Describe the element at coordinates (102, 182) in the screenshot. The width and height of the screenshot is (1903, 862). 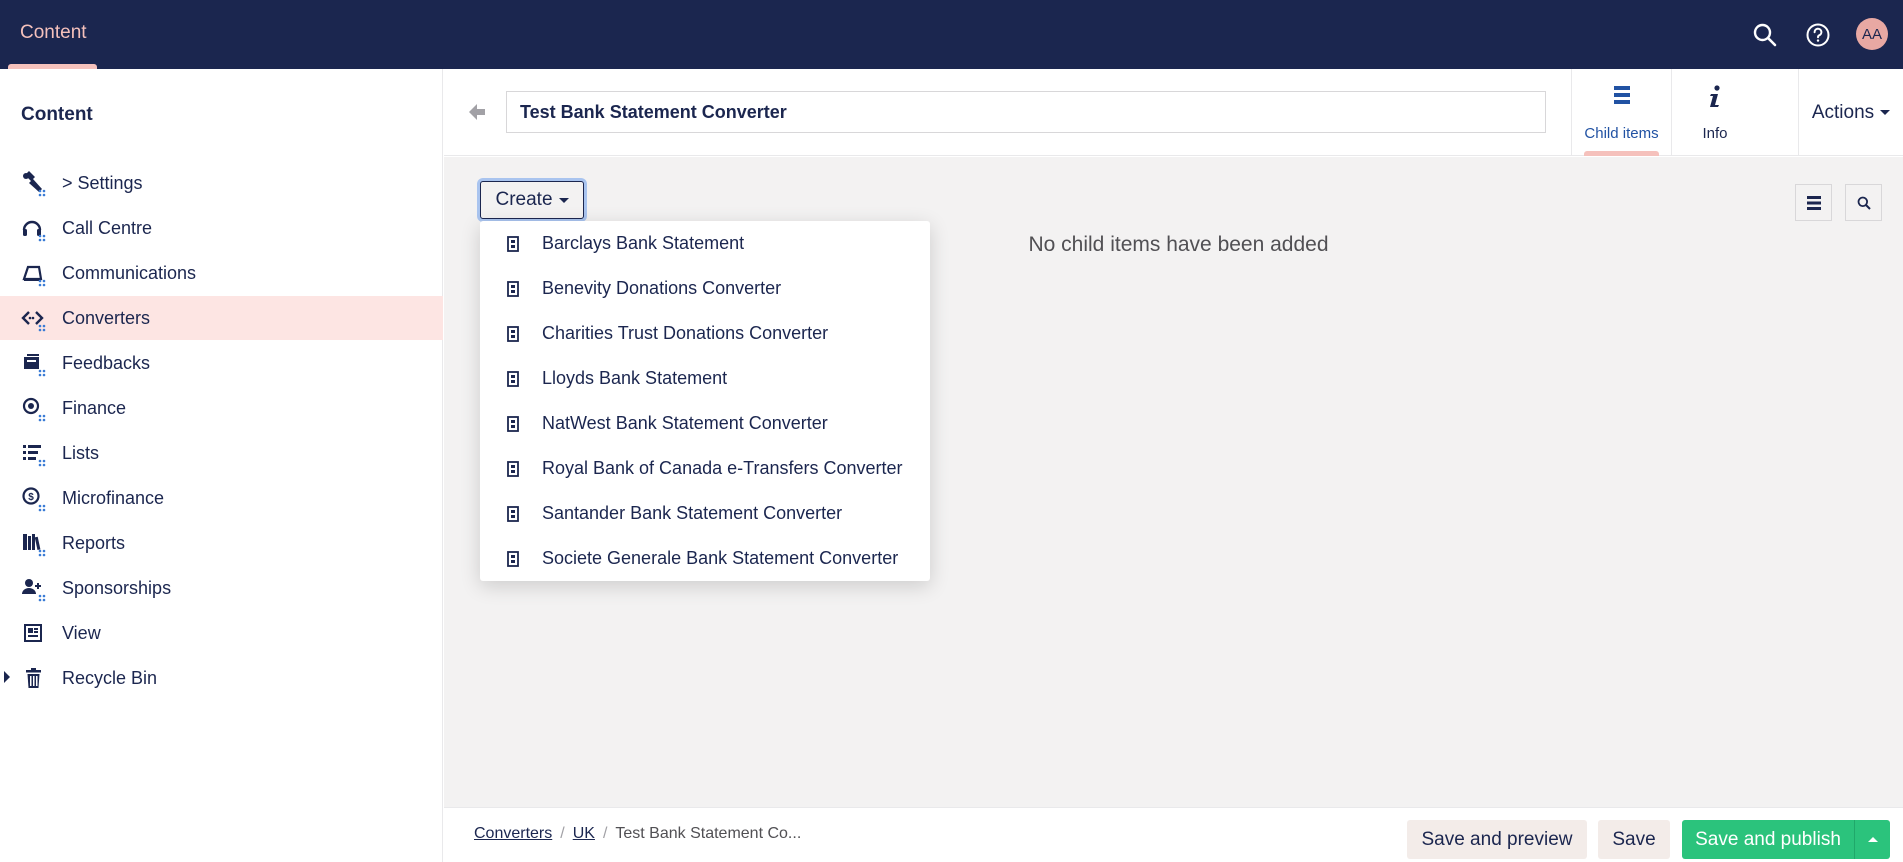
I see `sidebar-item-label: > Settings` at that location.